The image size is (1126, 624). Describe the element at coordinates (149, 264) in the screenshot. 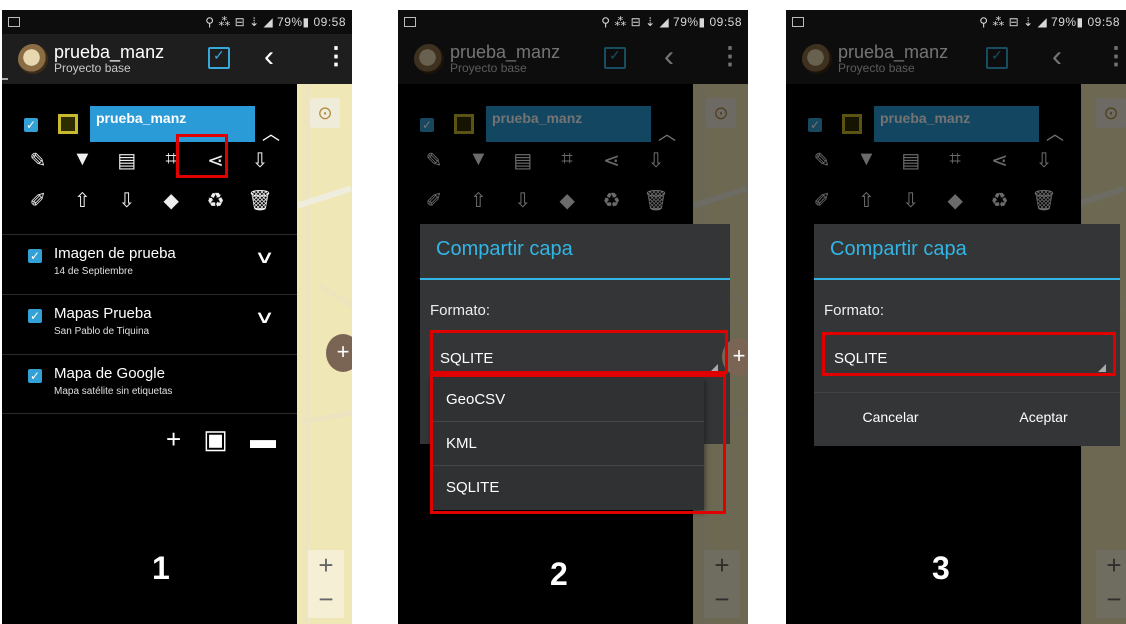

I see `layer-item: ✓ Imagen de prueba 14 de Septiembre ∨` at that location.